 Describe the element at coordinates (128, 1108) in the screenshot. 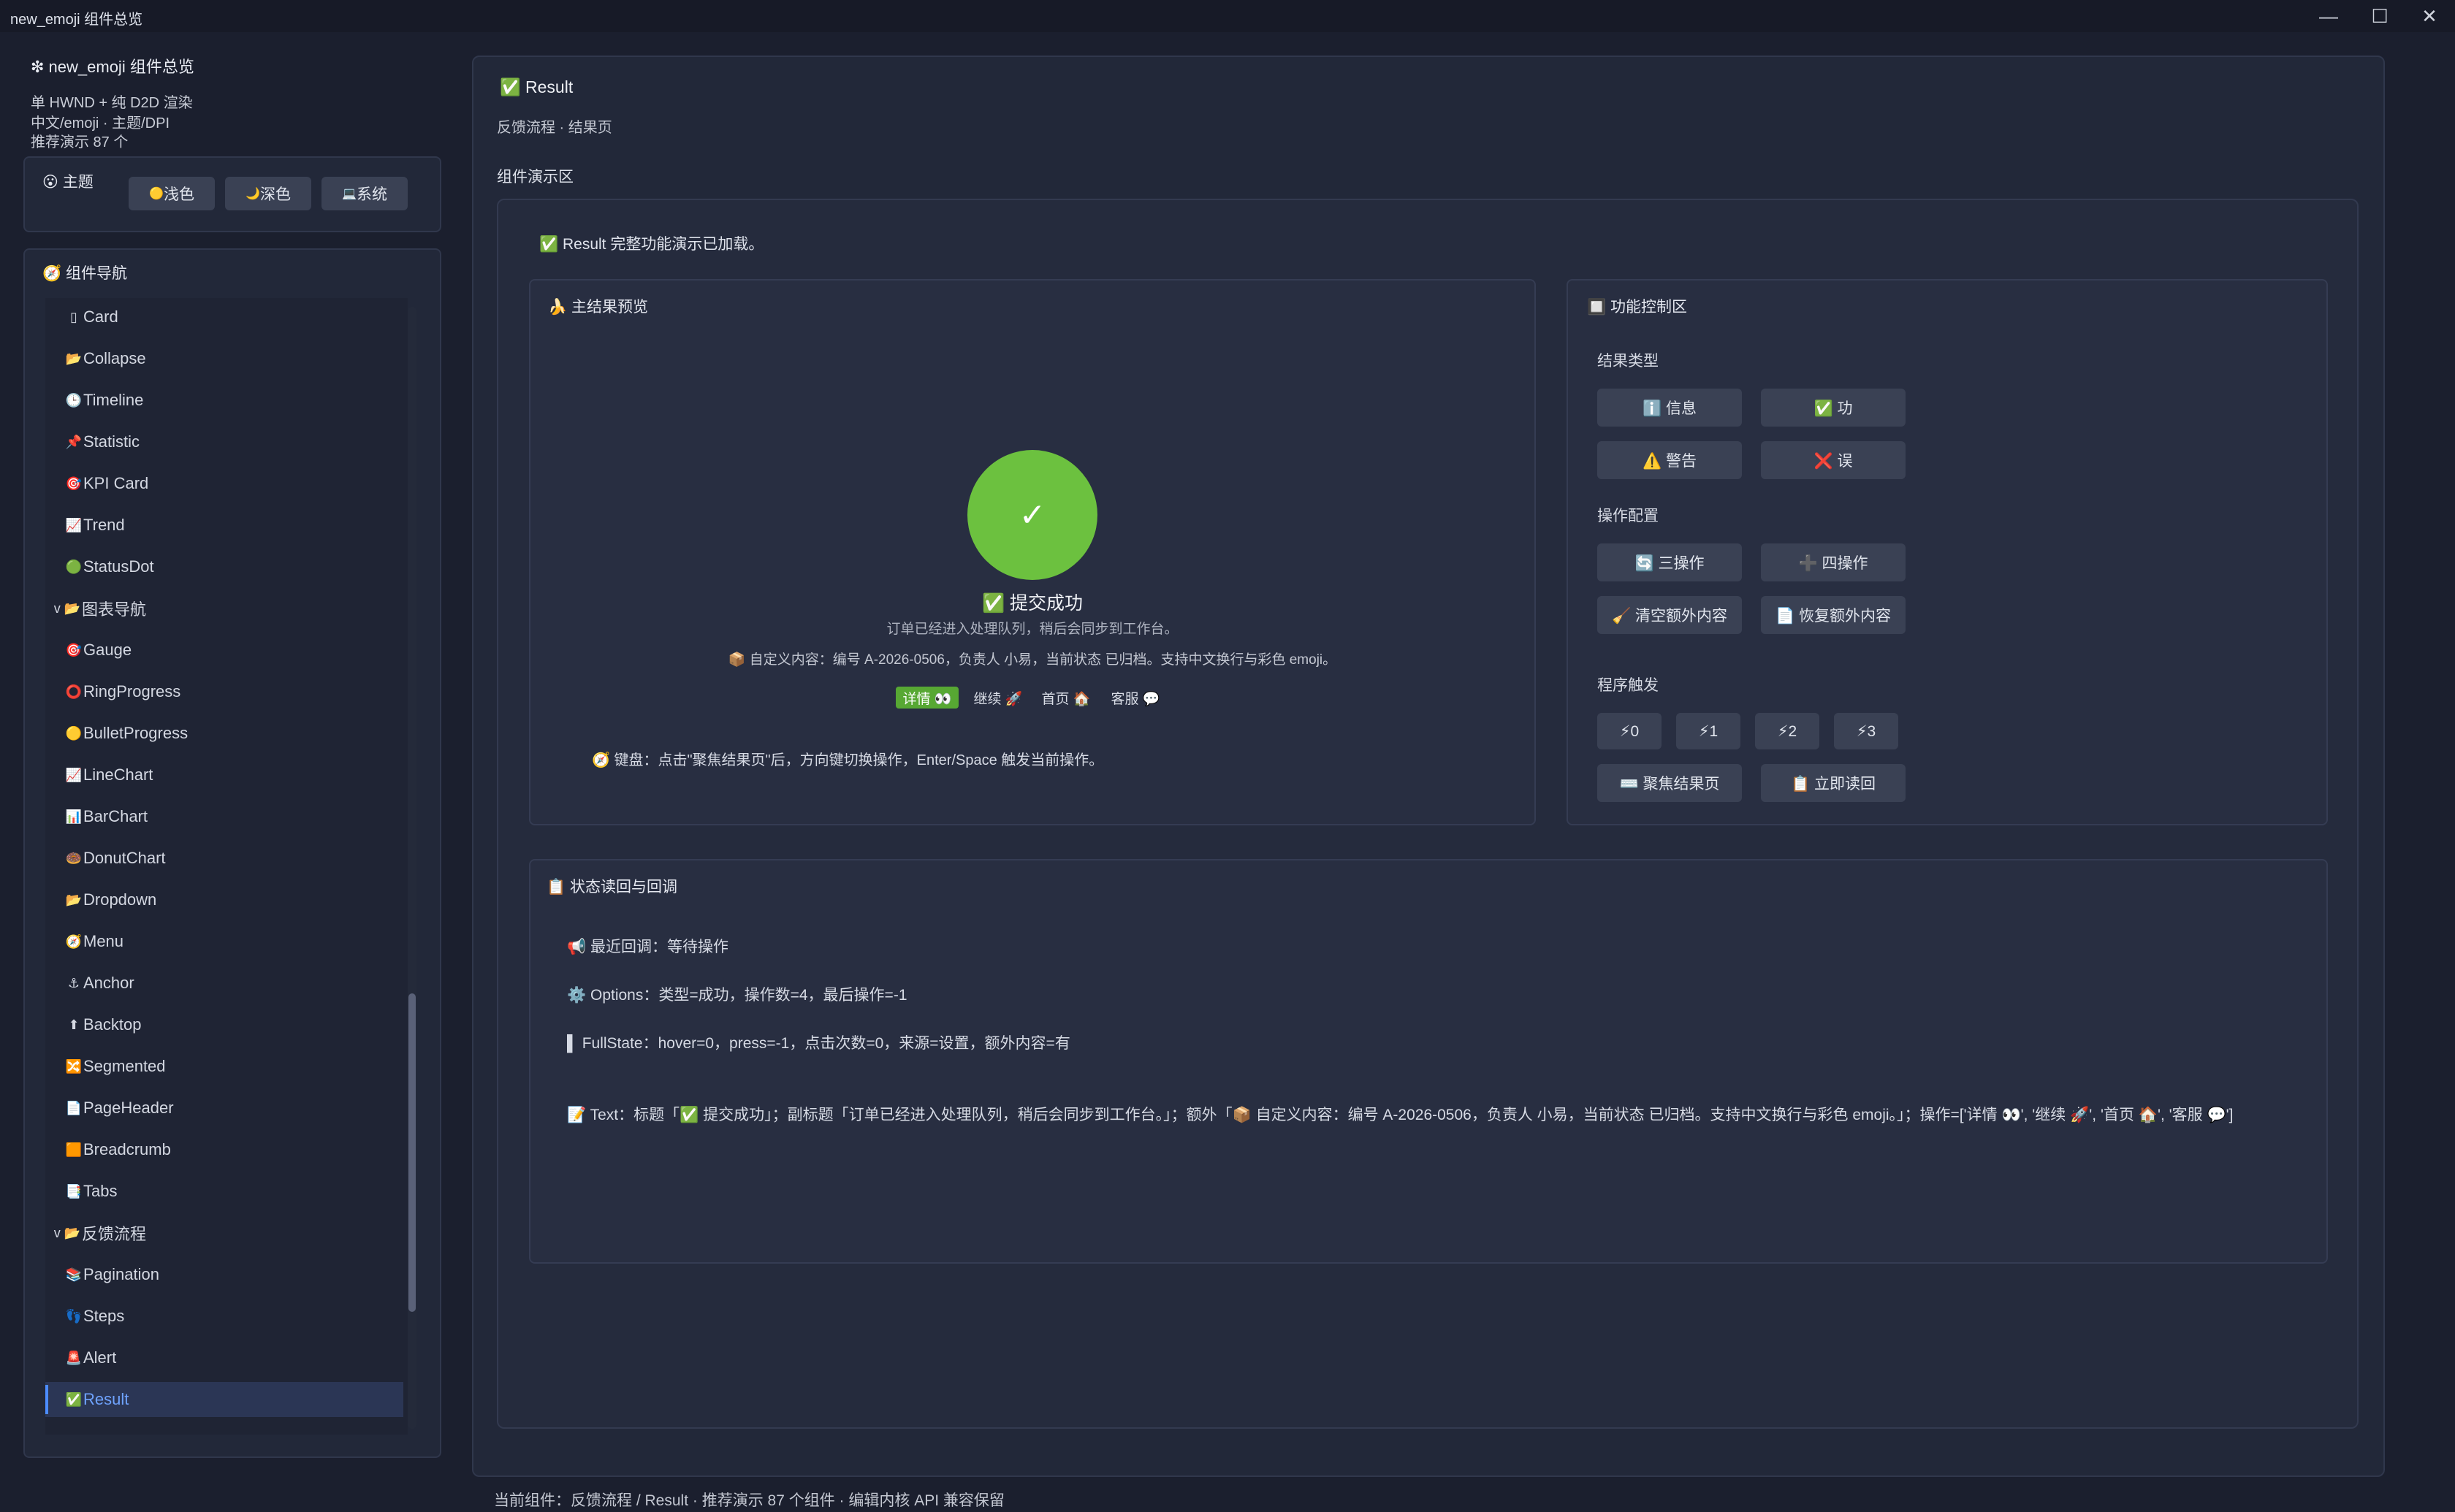

I see `sidebar-item-label: PageHeader` at that location.